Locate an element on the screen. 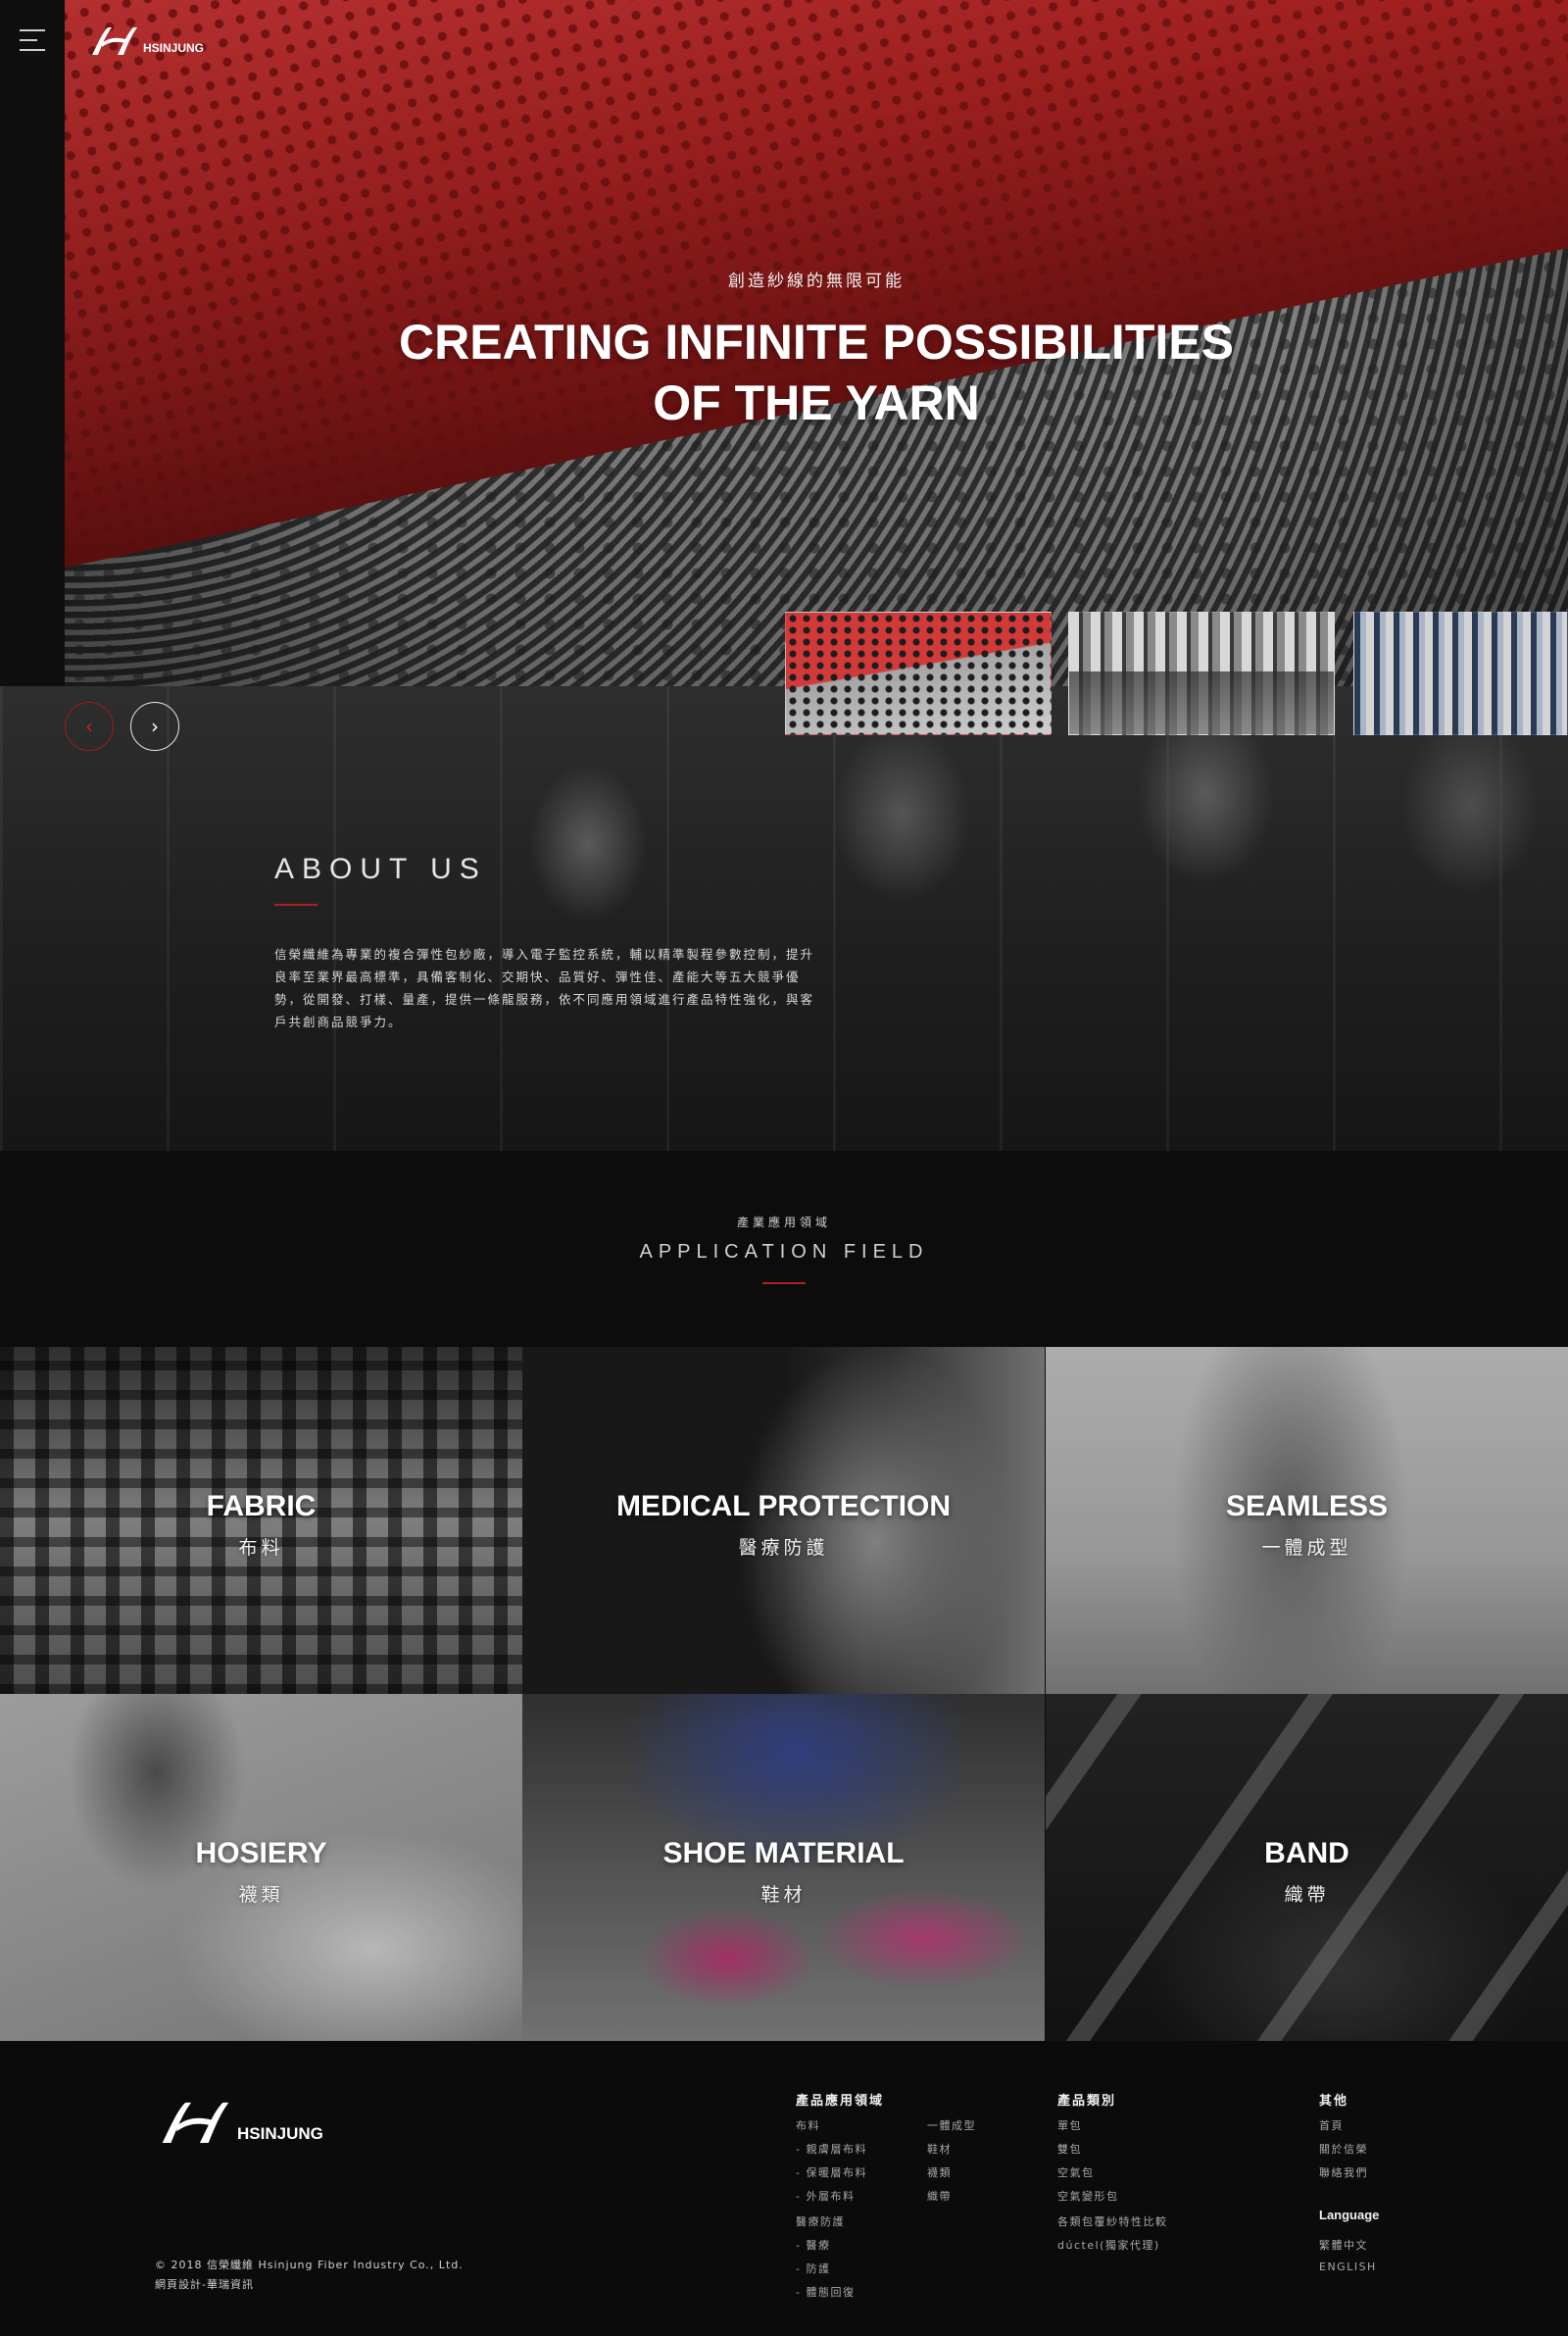  footer-link: 空氣包 is located at coordinates (1076, 2172).